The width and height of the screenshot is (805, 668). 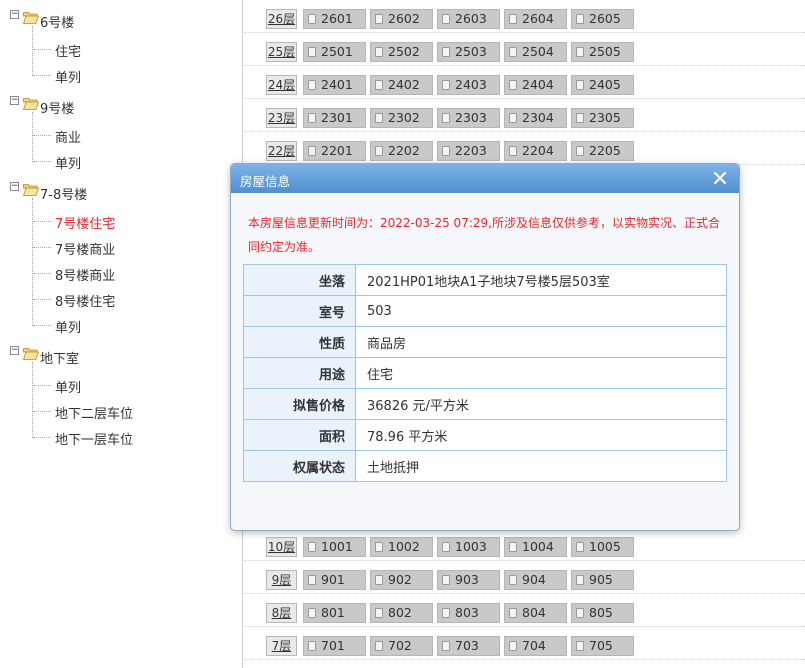 What do you see at coordinates (85, 248) in the screenshot?
I see `tree-leaf-item: 7号楼商业` at bounding box center [85, 248].